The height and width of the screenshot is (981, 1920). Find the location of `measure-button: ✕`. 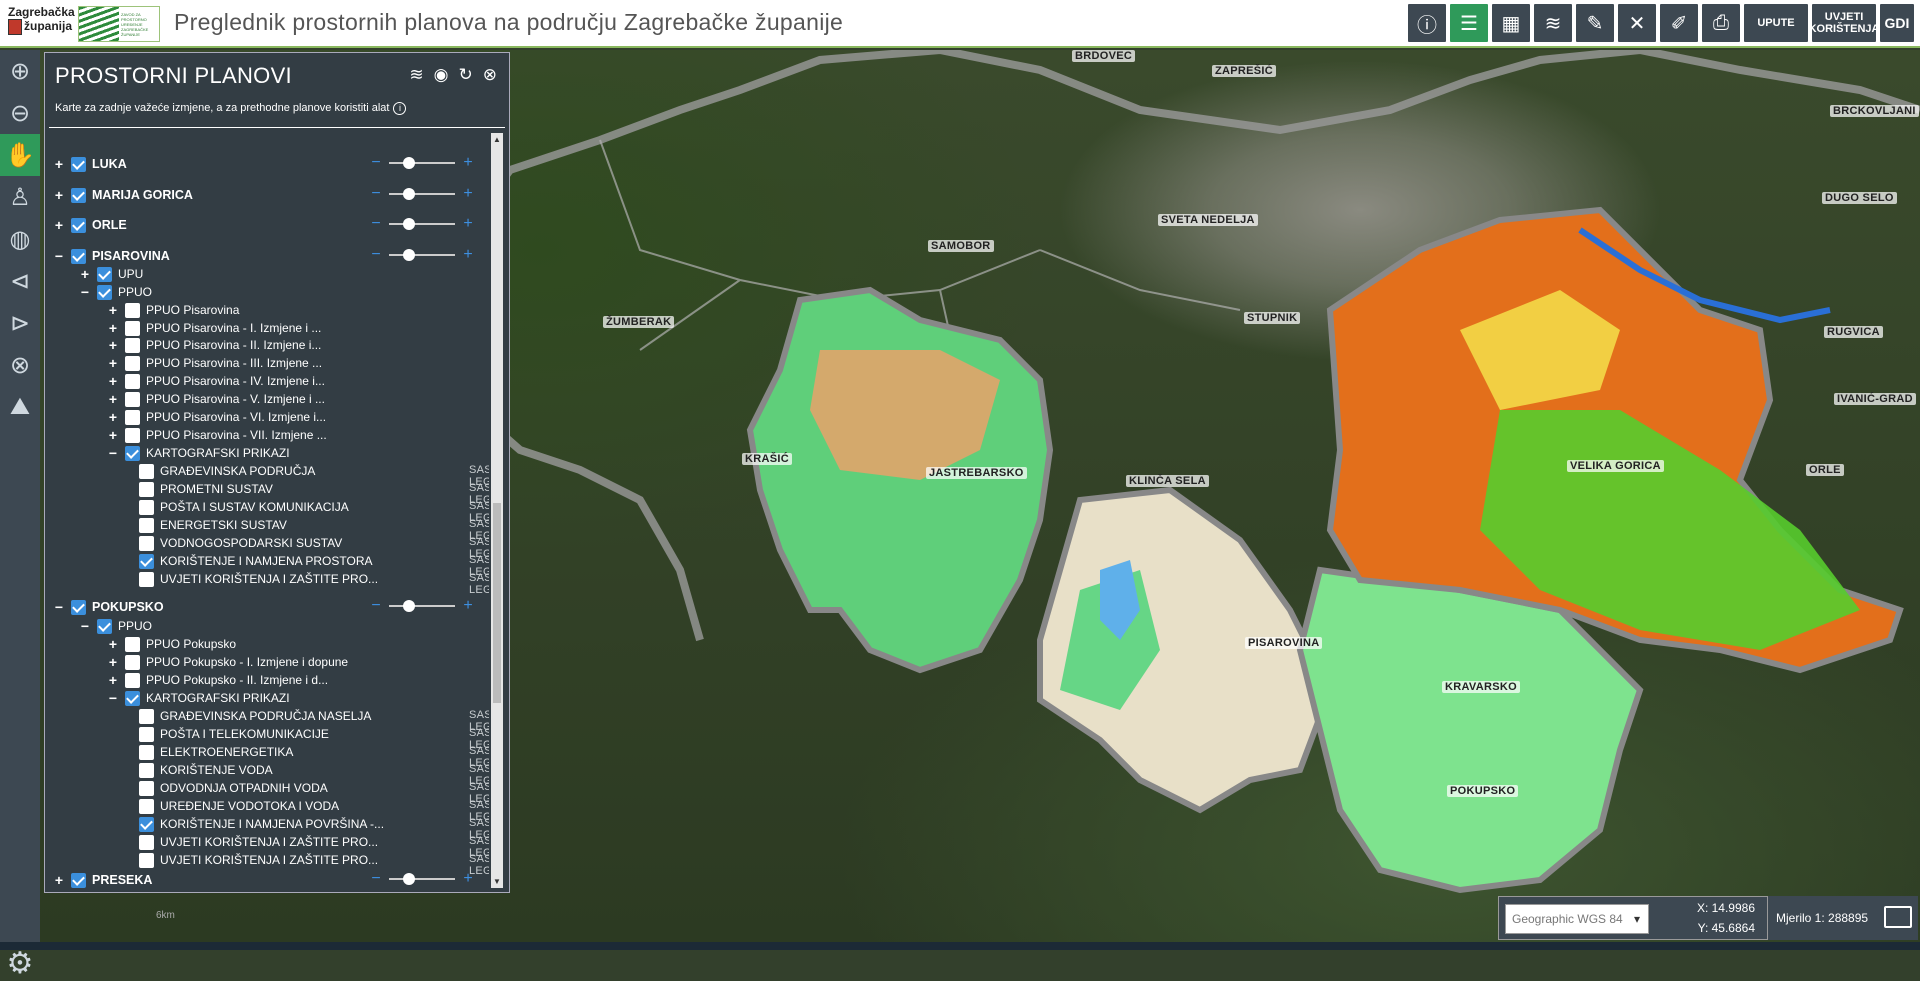

measure-button: ✕ is located at coordinates (1637, 23).